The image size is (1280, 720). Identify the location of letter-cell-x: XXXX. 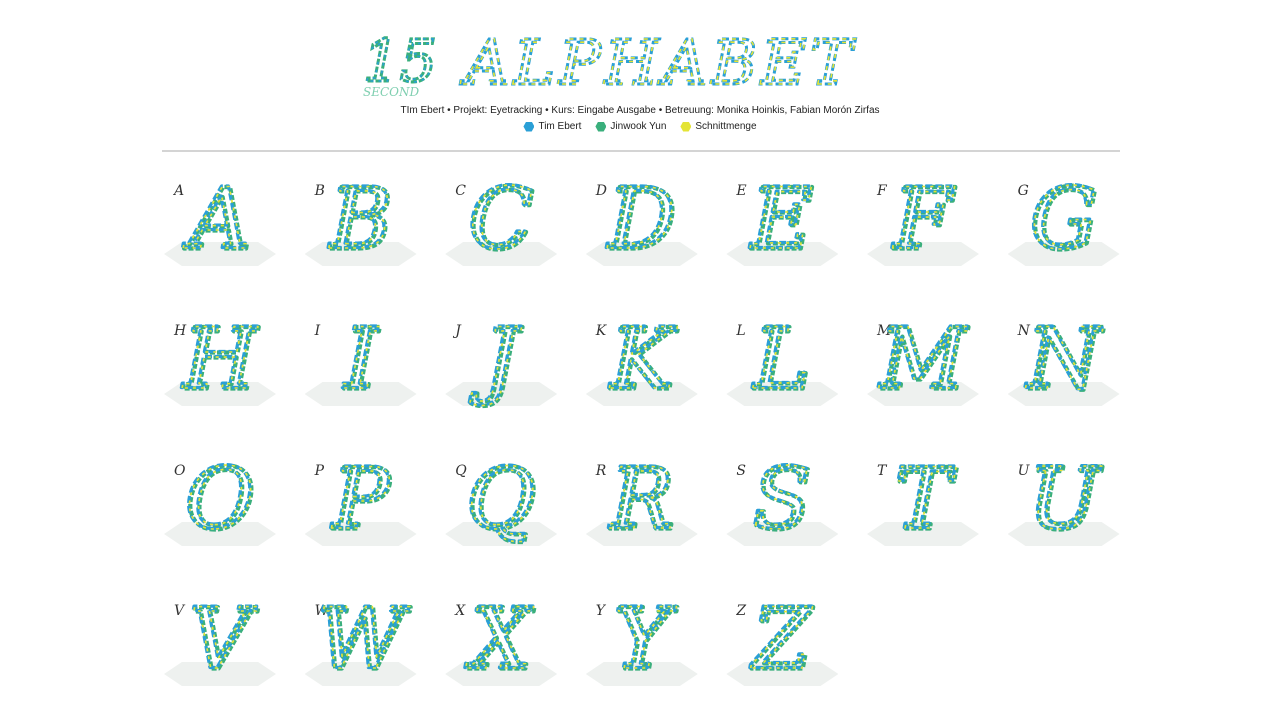
(501, 644).